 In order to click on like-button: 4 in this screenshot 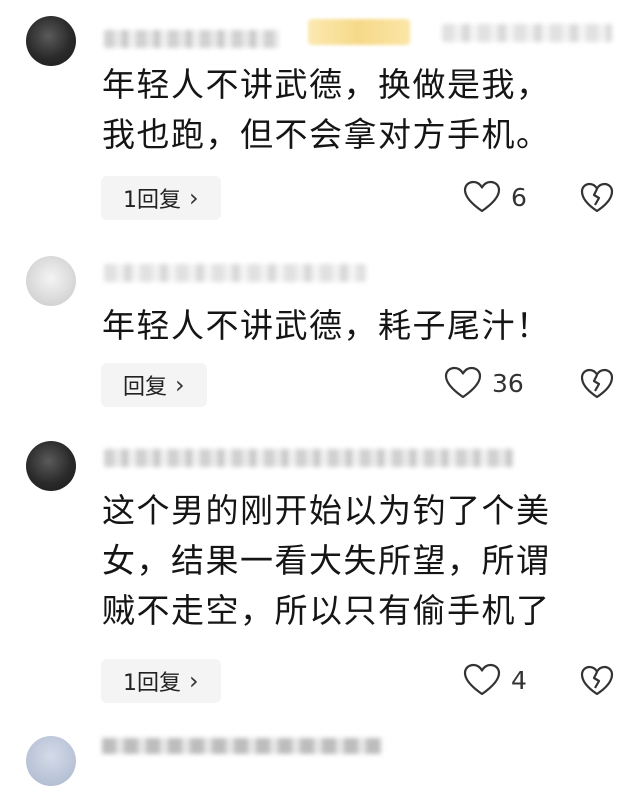, I will do `click(495, 680)`.